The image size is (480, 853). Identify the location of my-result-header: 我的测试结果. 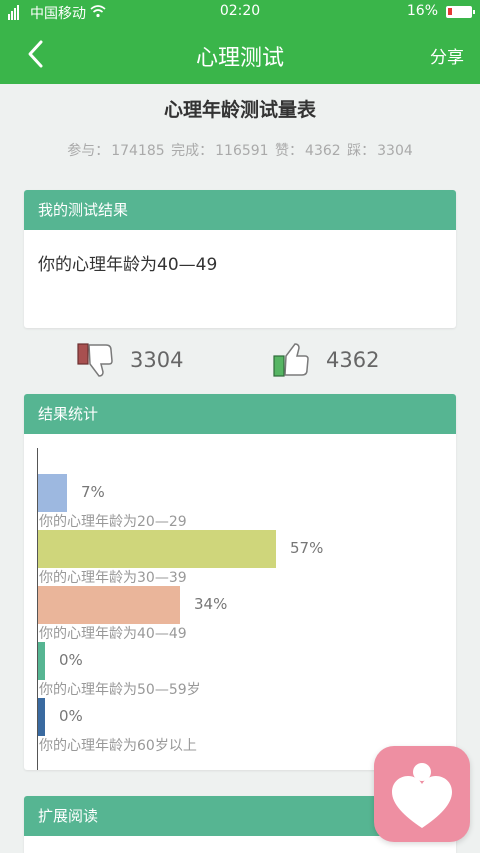
(240, 210).